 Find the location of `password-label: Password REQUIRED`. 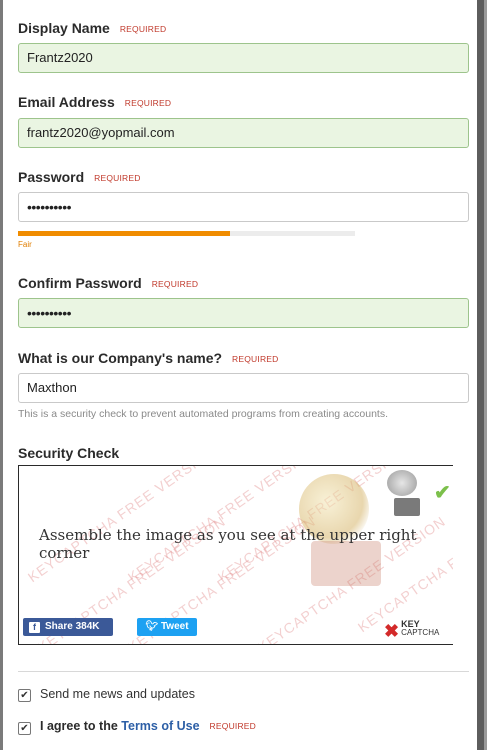

password-label: Password REQUIRED is located at coordinates (79, 177).